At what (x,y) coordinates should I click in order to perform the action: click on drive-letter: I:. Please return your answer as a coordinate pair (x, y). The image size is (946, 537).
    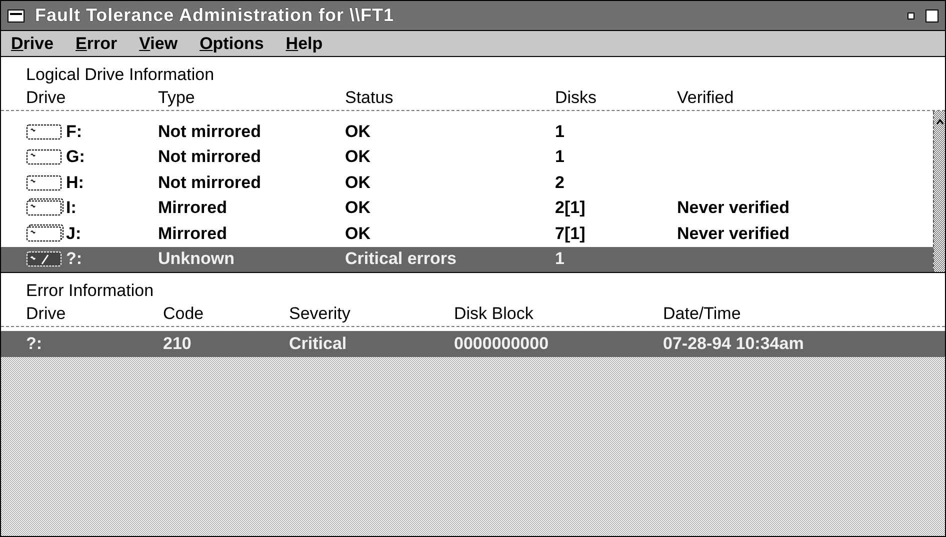
    Looking at the image, I should click on (72, 208).